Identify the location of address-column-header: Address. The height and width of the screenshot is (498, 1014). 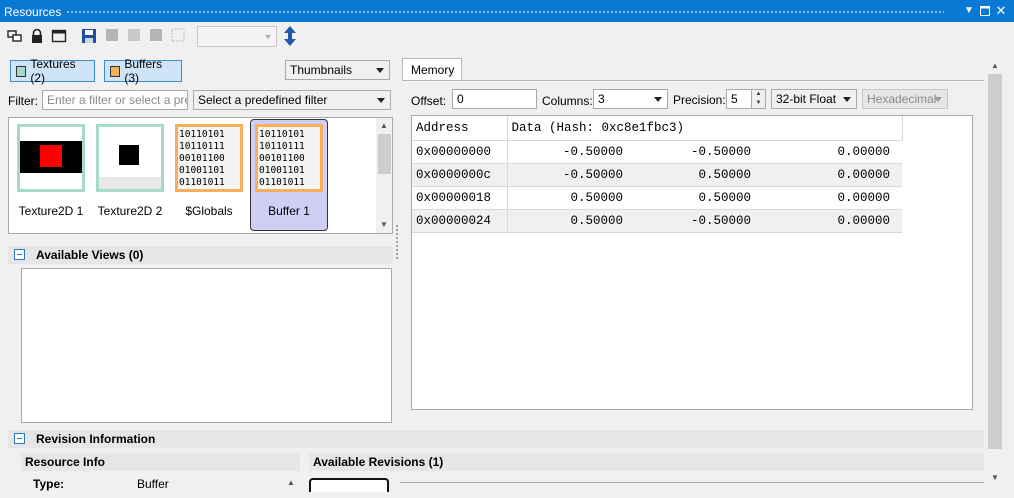
(460, 128).